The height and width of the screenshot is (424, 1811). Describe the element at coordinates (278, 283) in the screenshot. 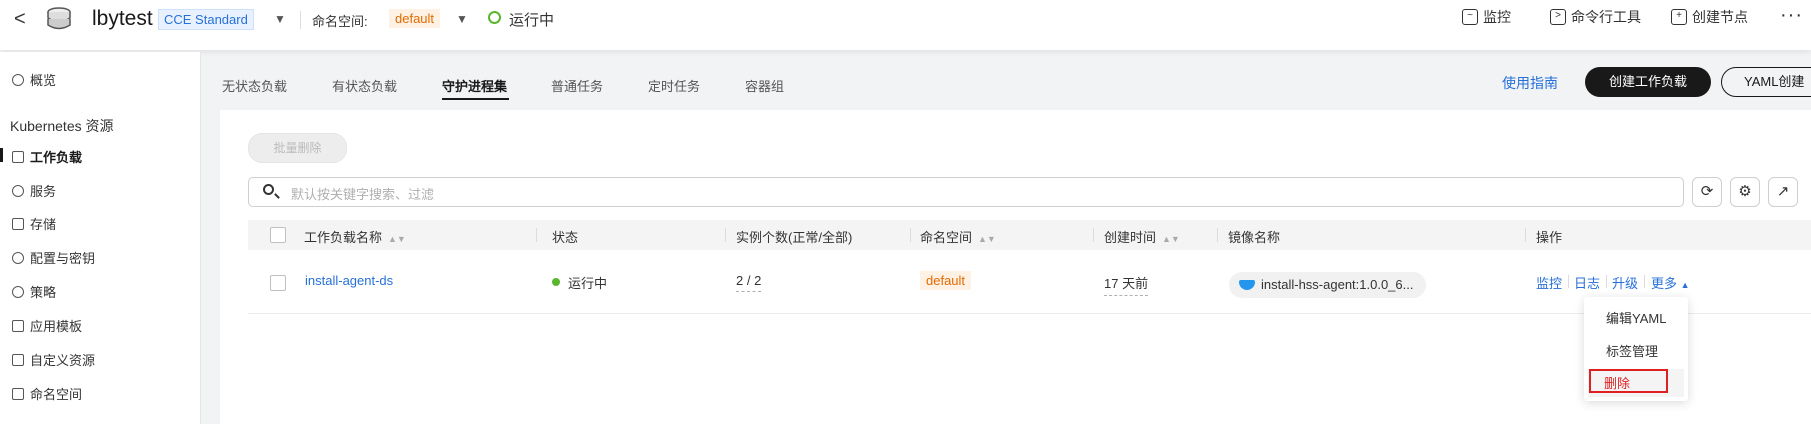

I see `row-checkbox` at that location.